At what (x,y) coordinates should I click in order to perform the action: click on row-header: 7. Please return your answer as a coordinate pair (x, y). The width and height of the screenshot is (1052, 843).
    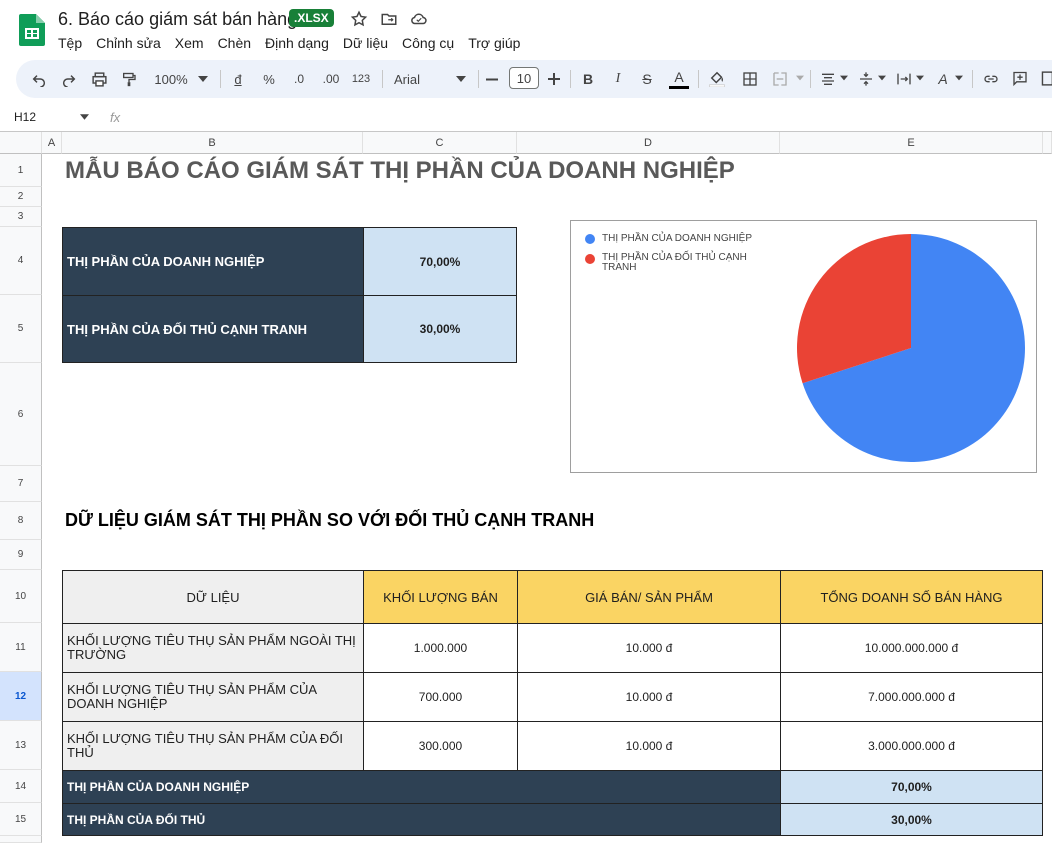
    Looking at the image, I should click on (21, 484).